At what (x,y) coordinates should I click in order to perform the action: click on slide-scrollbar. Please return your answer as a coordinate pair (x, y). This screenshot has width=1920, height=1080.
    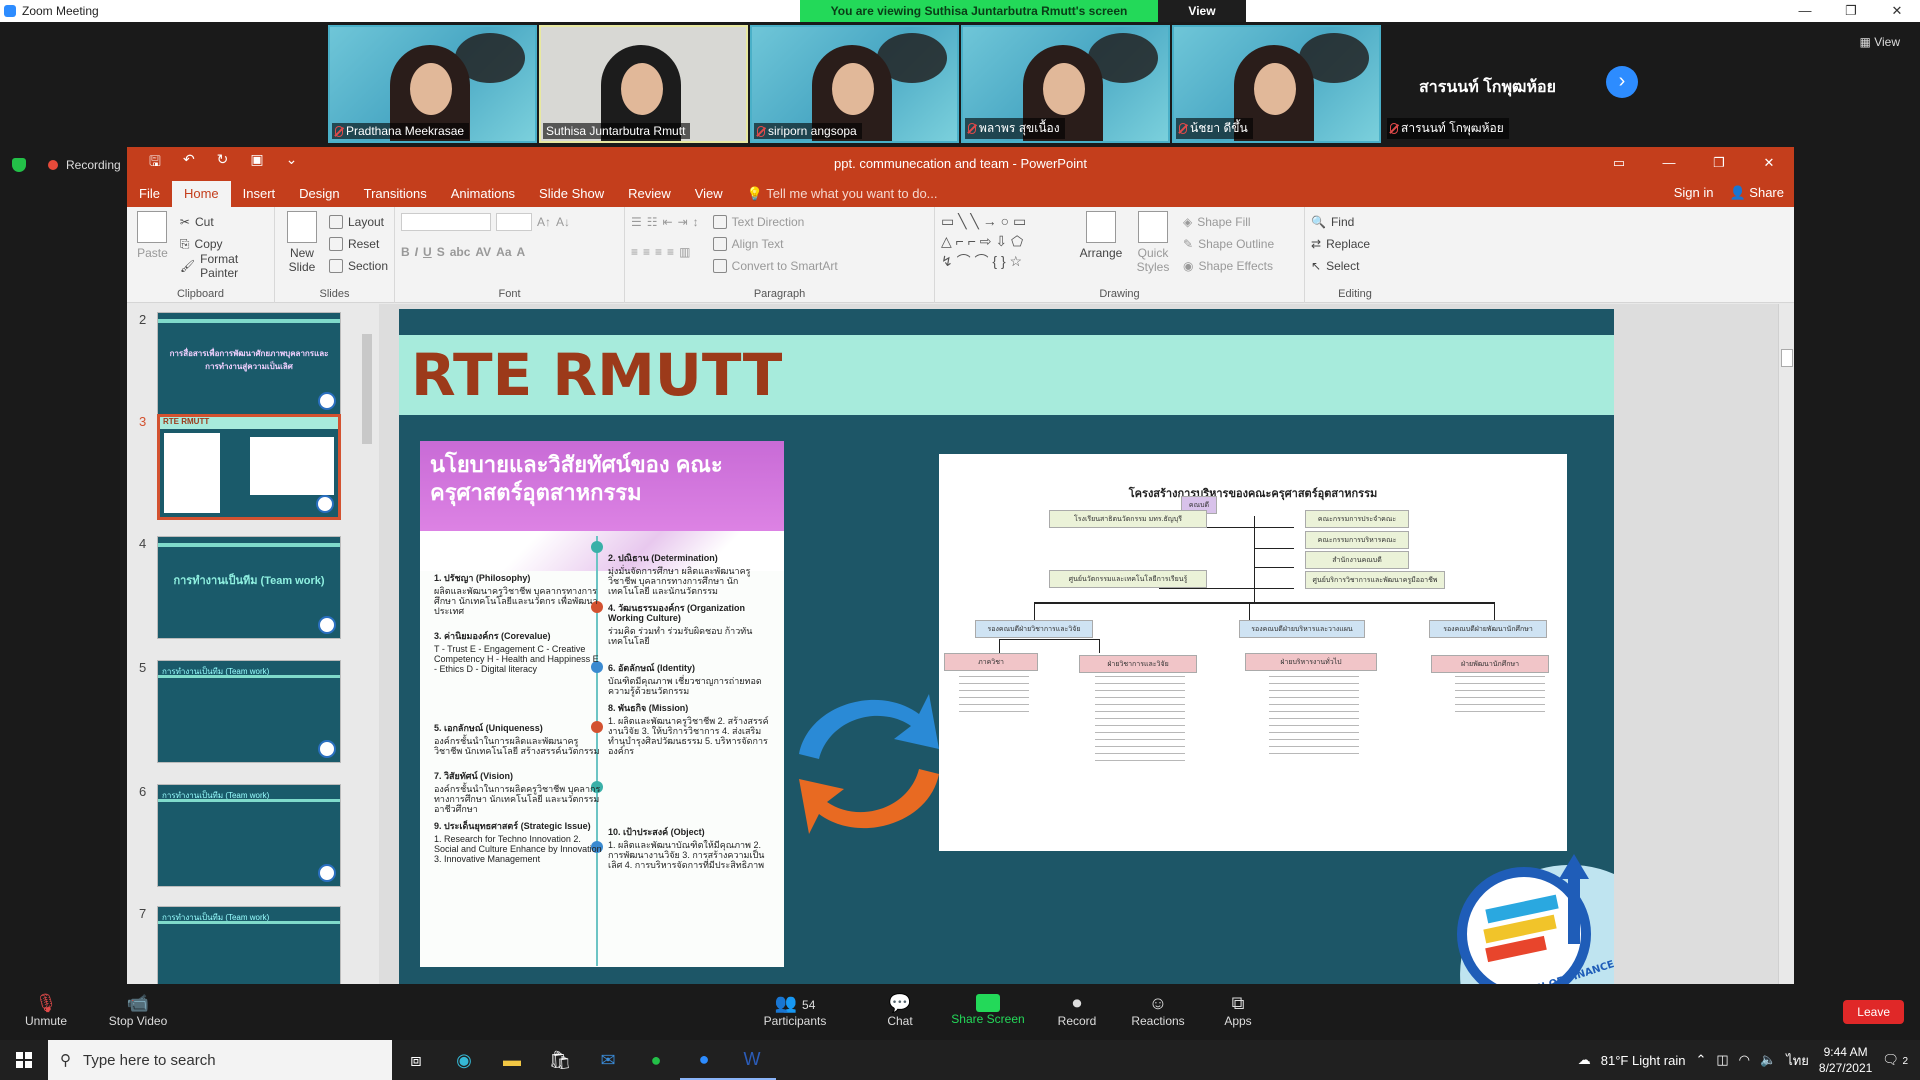
    Looking at the image, I should click on (1786, 644).